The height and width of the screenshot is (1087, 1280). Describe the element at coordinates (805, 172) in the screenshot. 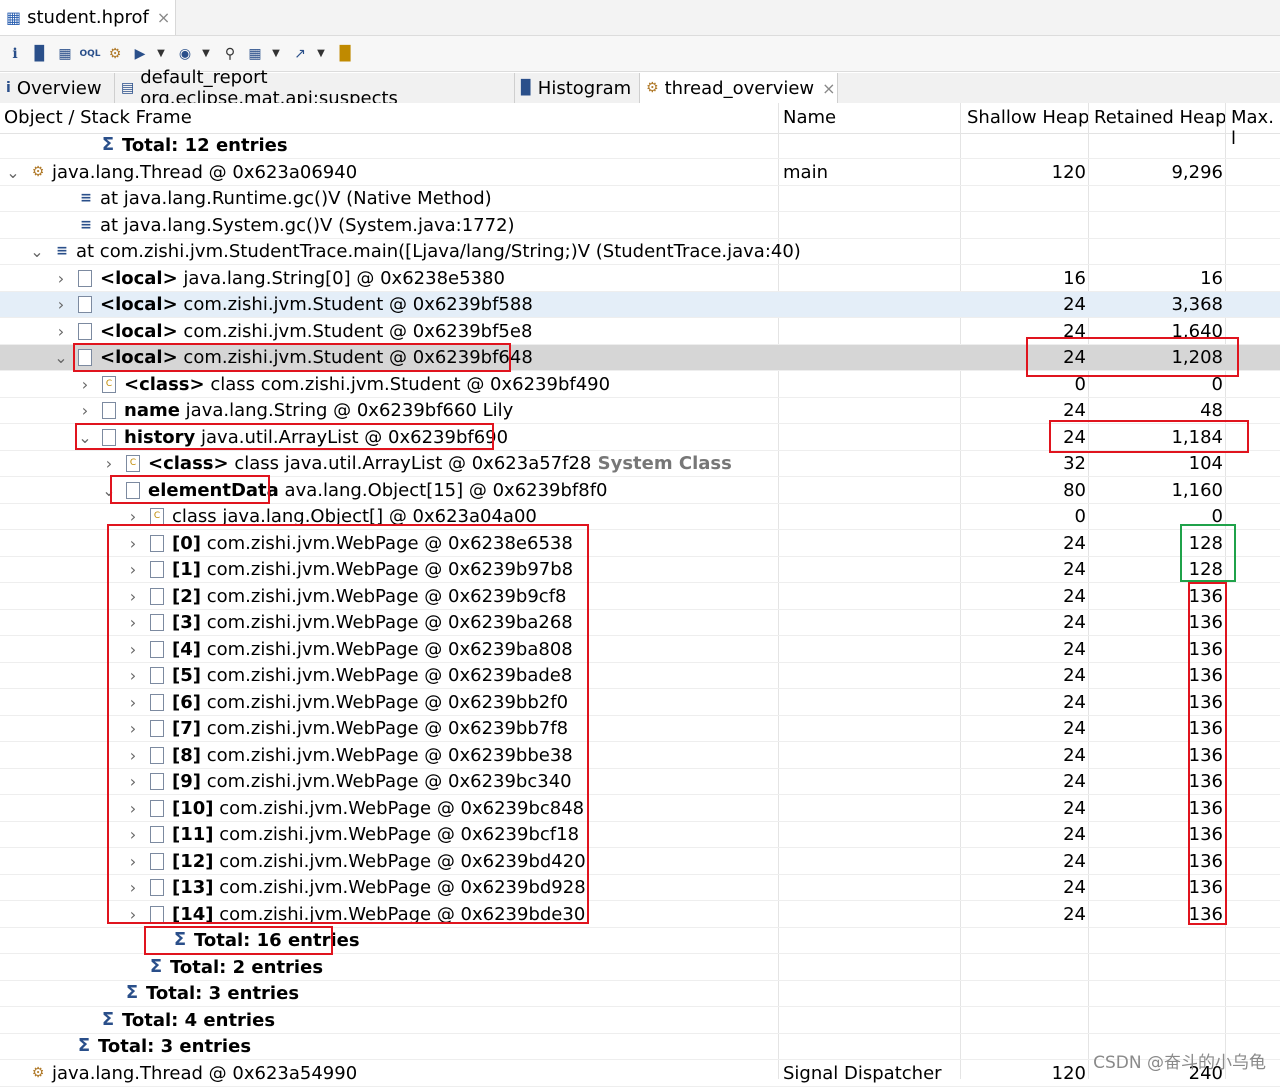

I see `thread-name: main` at that location.